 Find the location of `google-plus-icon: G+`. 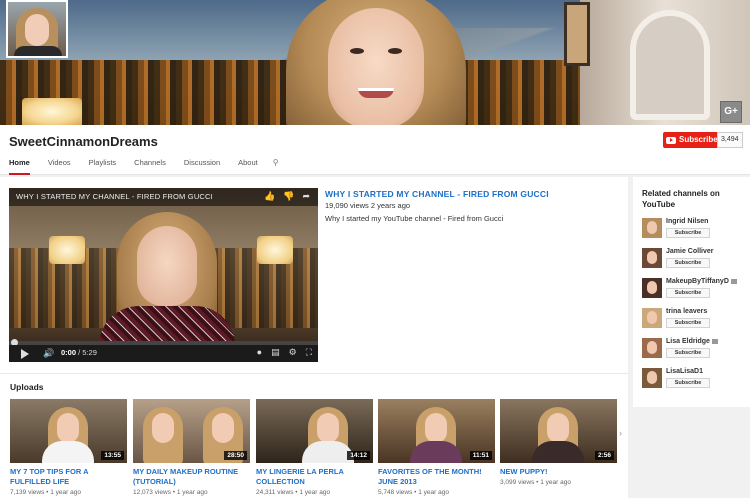

google-plus-icon: G+ is located at coordinates (731, 112).